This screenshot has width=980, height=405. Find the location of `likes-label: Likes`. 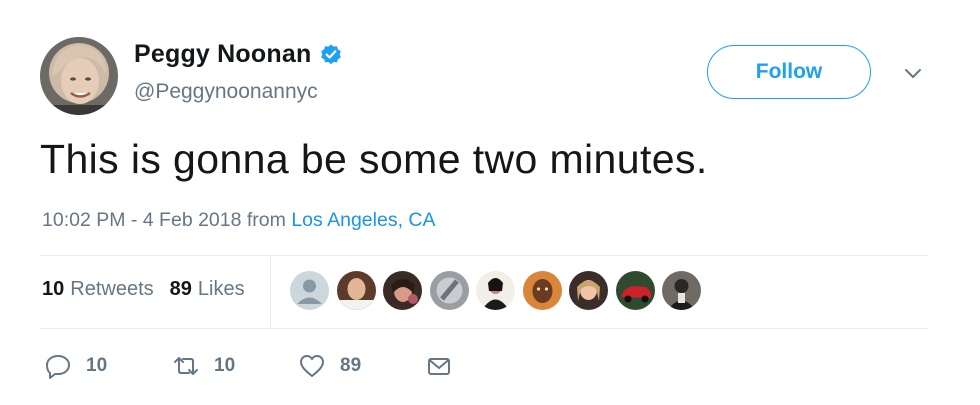

likes-label: Likes is located at coordinates (221, 289).